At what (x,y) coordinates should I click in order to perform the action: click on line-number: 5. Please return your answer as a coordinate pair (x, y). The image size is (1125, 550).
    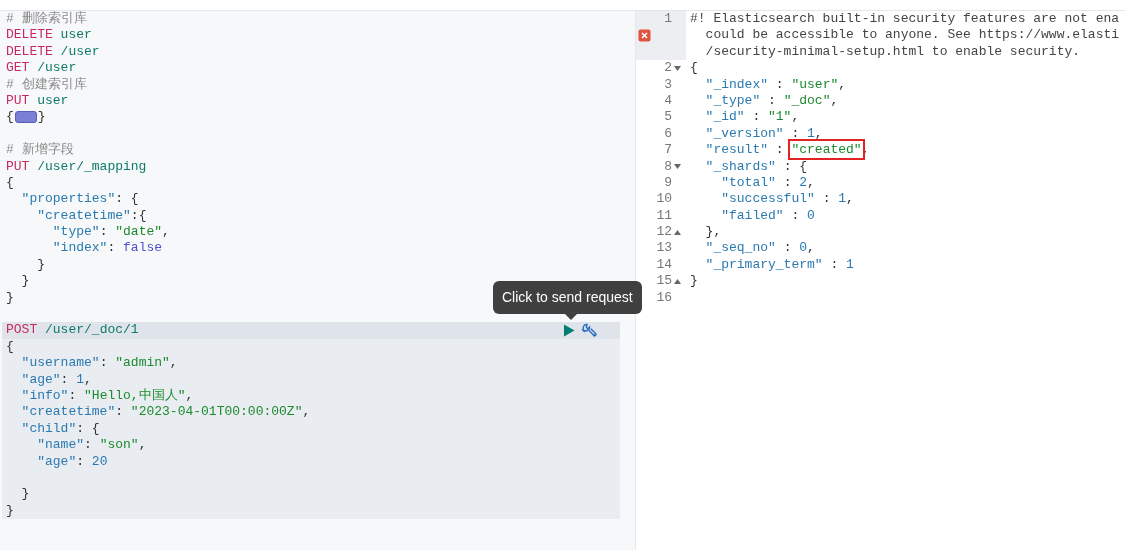
    Looking at the image, I should click on (667, 117).